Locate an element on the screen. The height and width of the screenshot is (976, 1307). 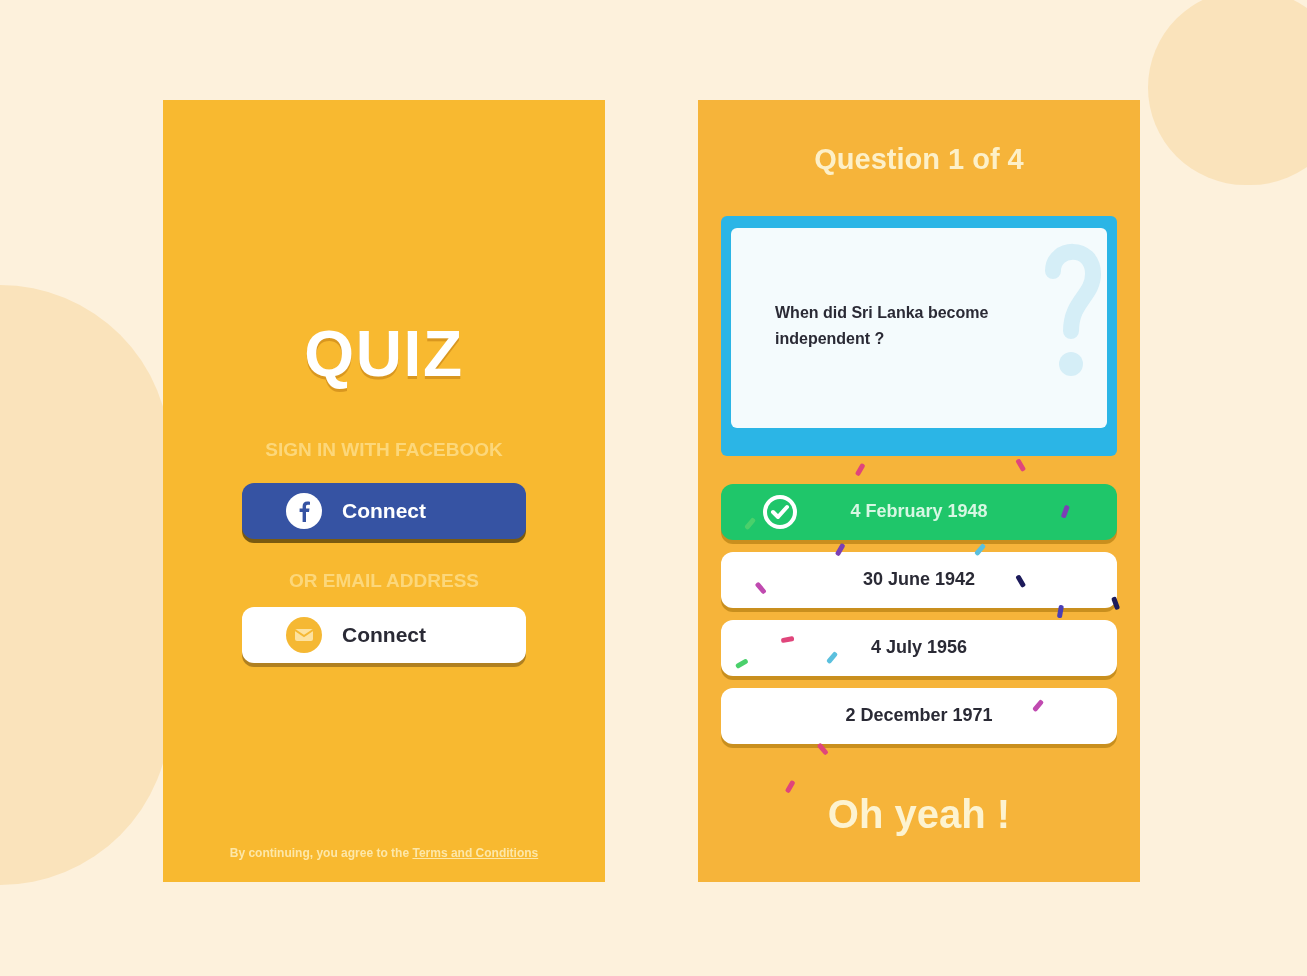
question-counter: Question 1 of 4 is located at coordinates (919, 159).